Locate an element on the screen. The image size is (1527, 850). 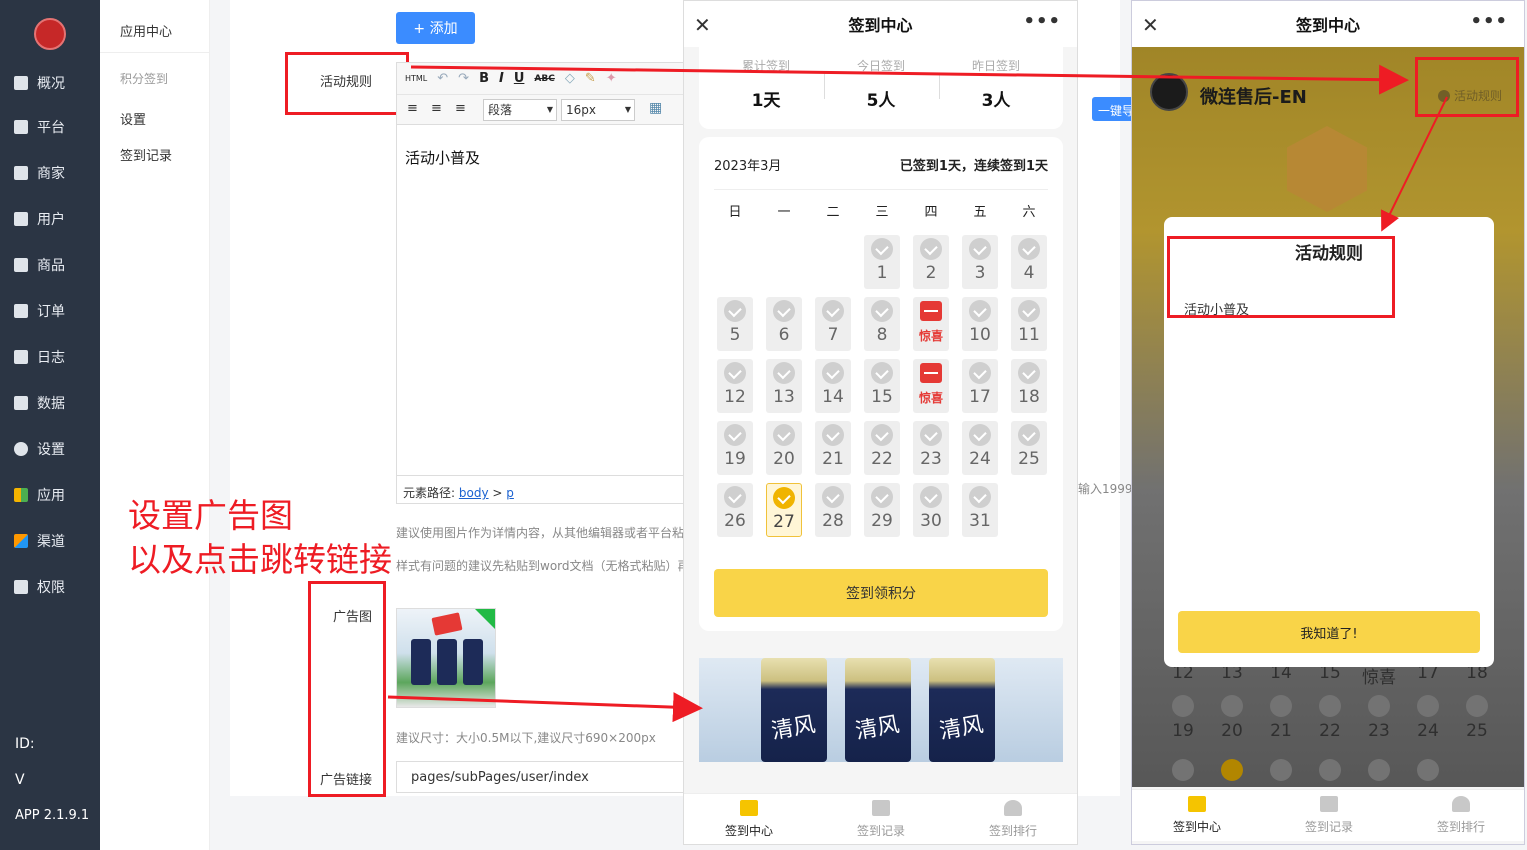
arrow-ad-to-banner is located at coordinates (545, 707).